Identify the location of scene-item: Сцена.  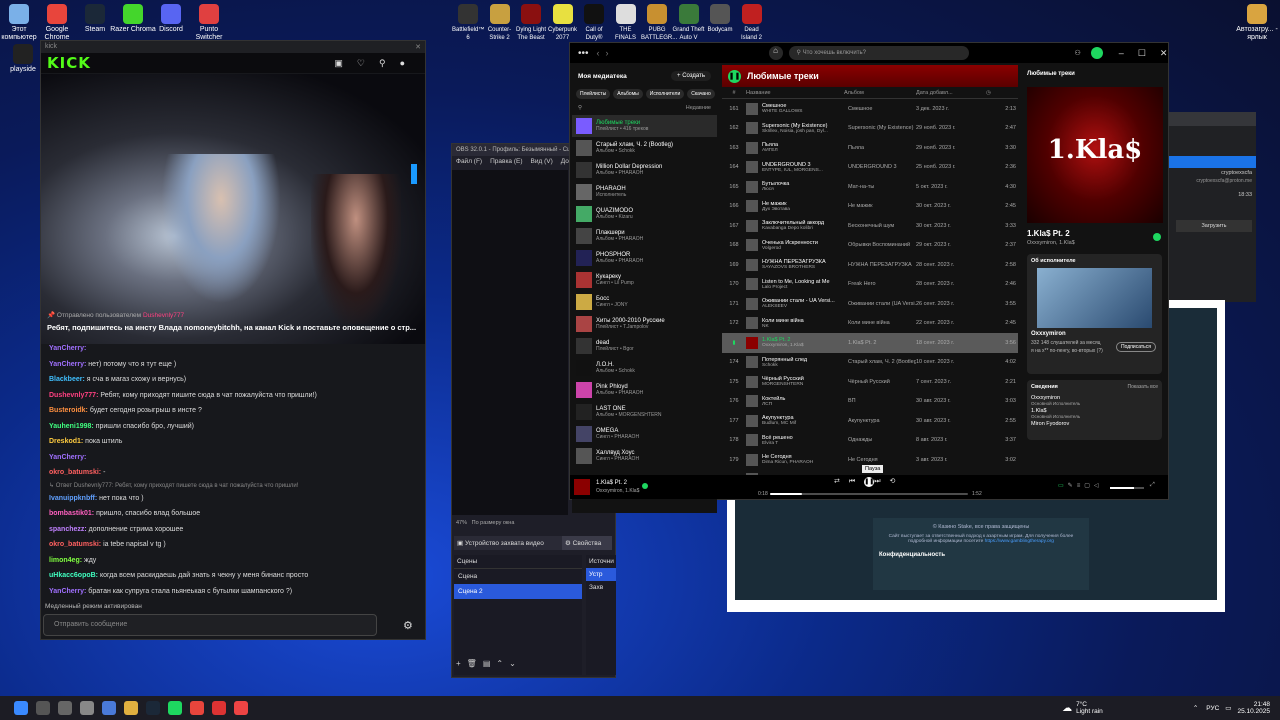
(518, 576).